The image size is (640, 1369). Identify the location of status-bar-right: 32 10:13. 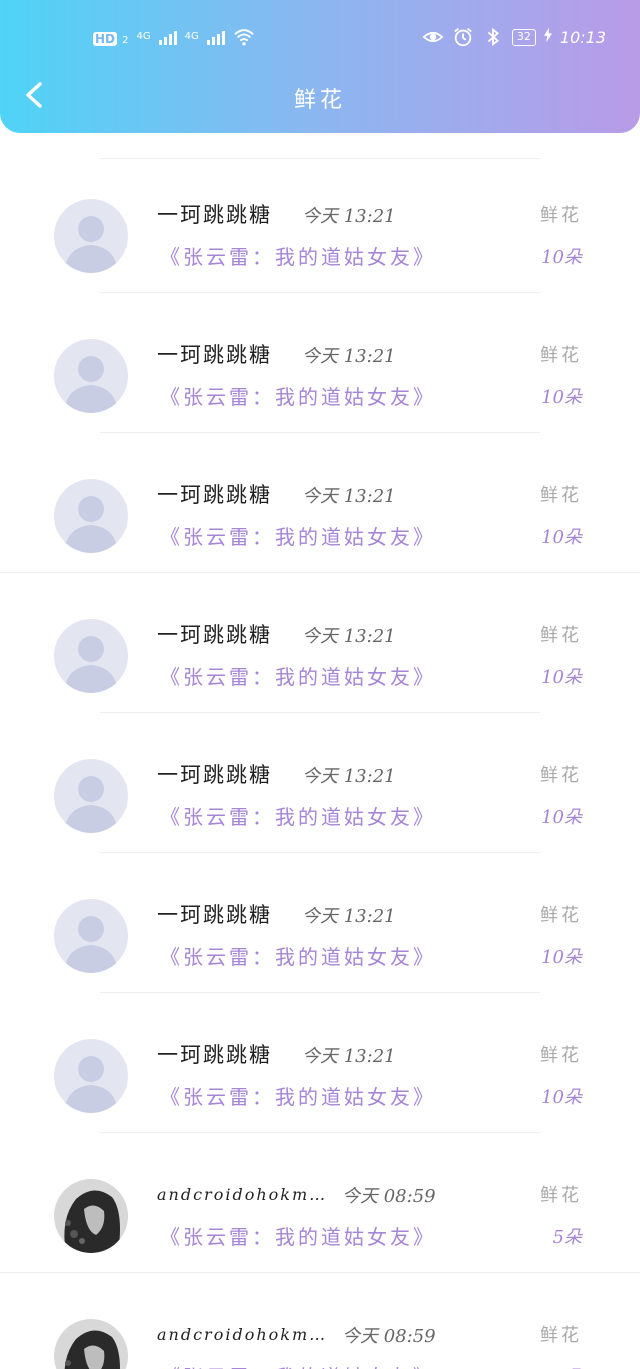
(514, 37).